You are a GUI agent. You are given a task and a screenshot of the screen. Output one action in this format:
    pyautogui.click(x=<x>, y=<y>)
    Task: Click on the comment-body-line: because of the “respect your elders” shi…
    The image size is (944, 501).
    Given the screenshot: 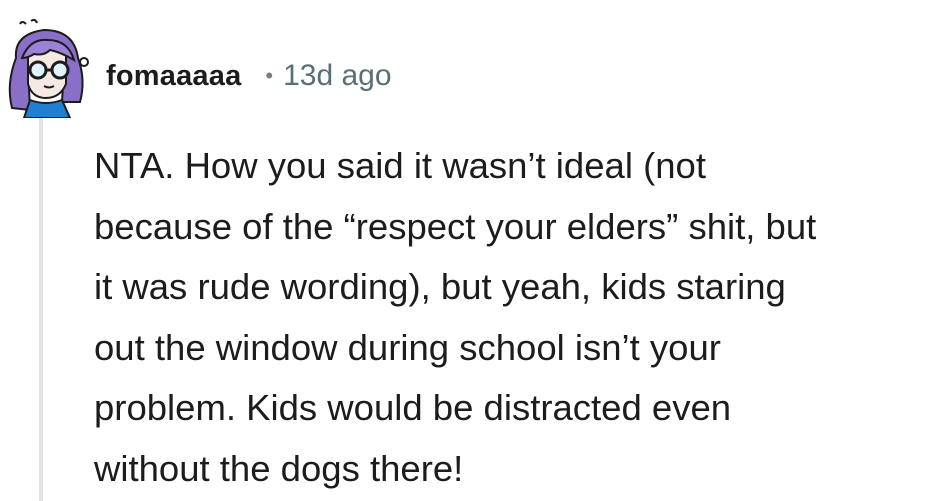 What is the action you would take?
    pyautogui.click(x=455, y=226)
    